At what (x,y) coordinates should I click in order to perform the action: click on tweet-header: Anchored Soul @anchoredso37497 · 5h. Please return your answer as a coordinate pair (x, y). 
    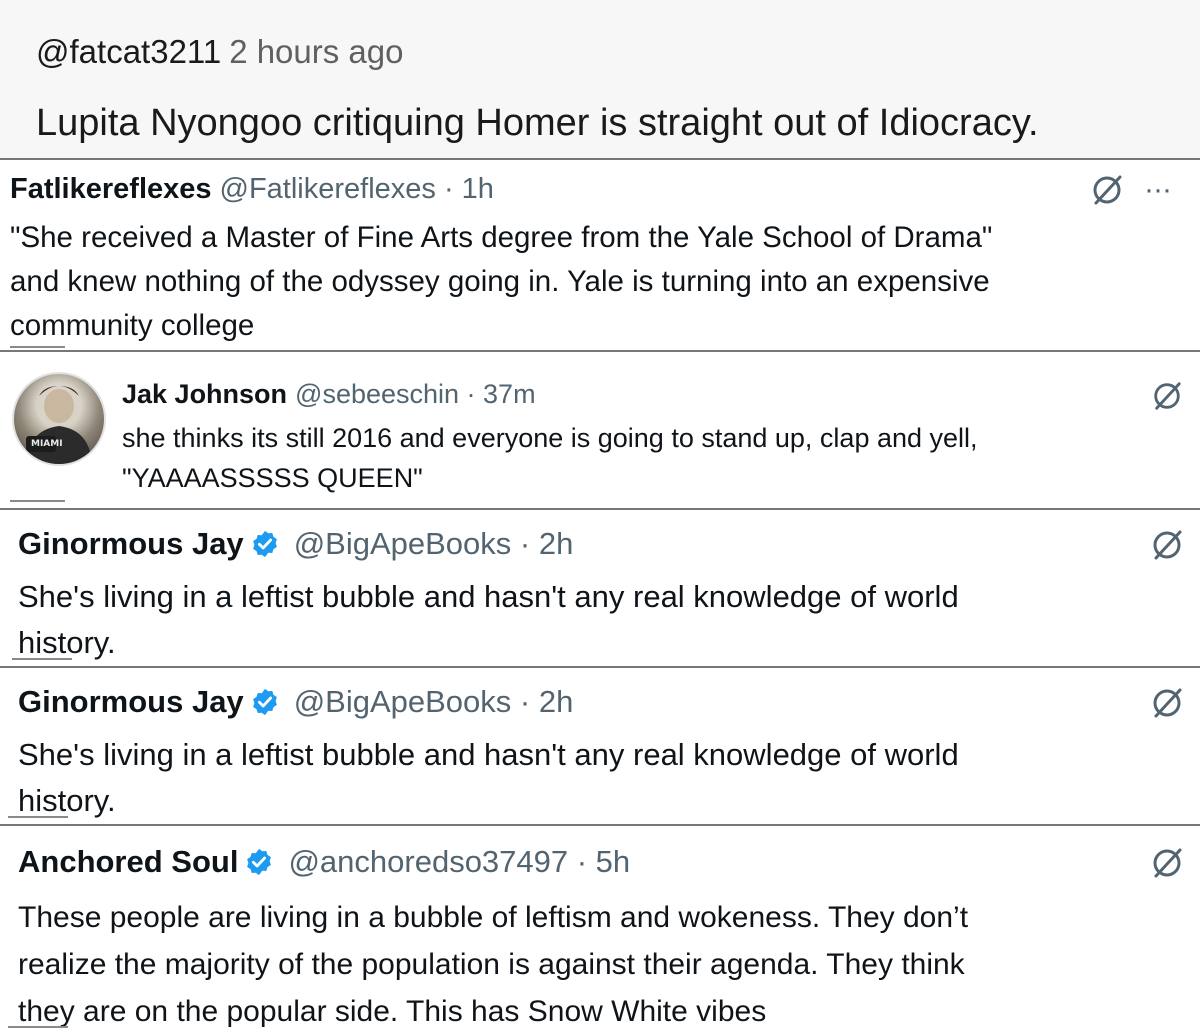
    Looking at the image, I should click on (324, 862).